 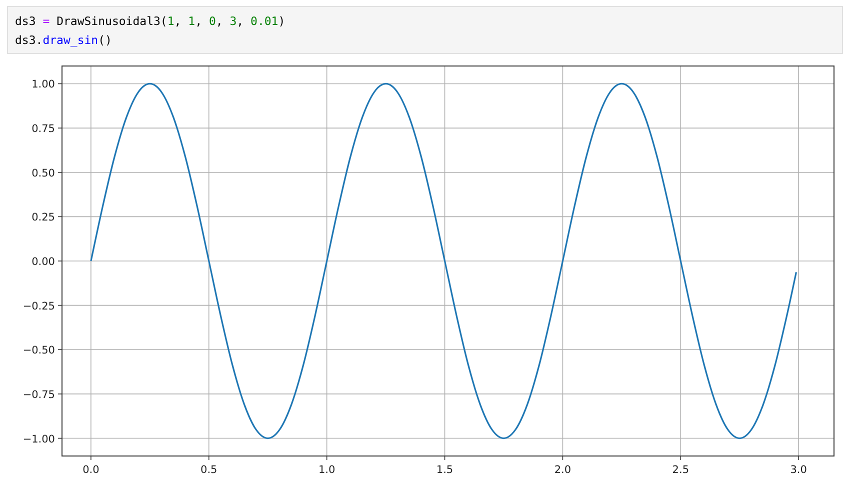 What do you see at coordinates (43, 173) in the screenshot?
I see `y-tick-label: 0.50` at bounding box center [43, 173].